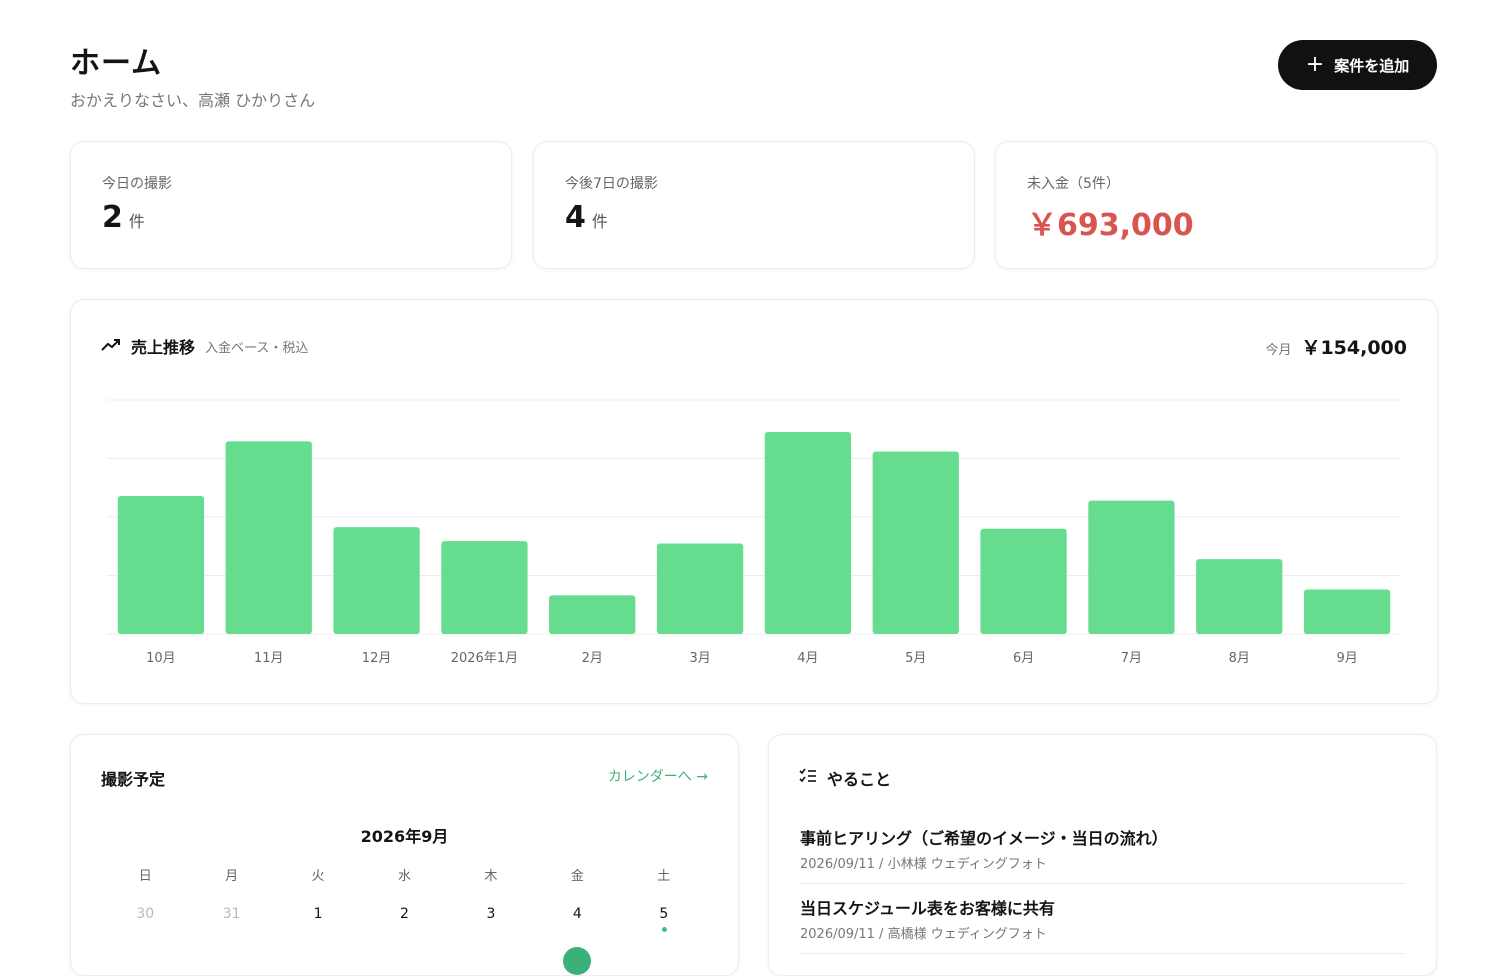 The image size is (1507, 976). Describe the element at coordinates (112, 217) in the screenshot. I see `stat-number: 2` at that location.